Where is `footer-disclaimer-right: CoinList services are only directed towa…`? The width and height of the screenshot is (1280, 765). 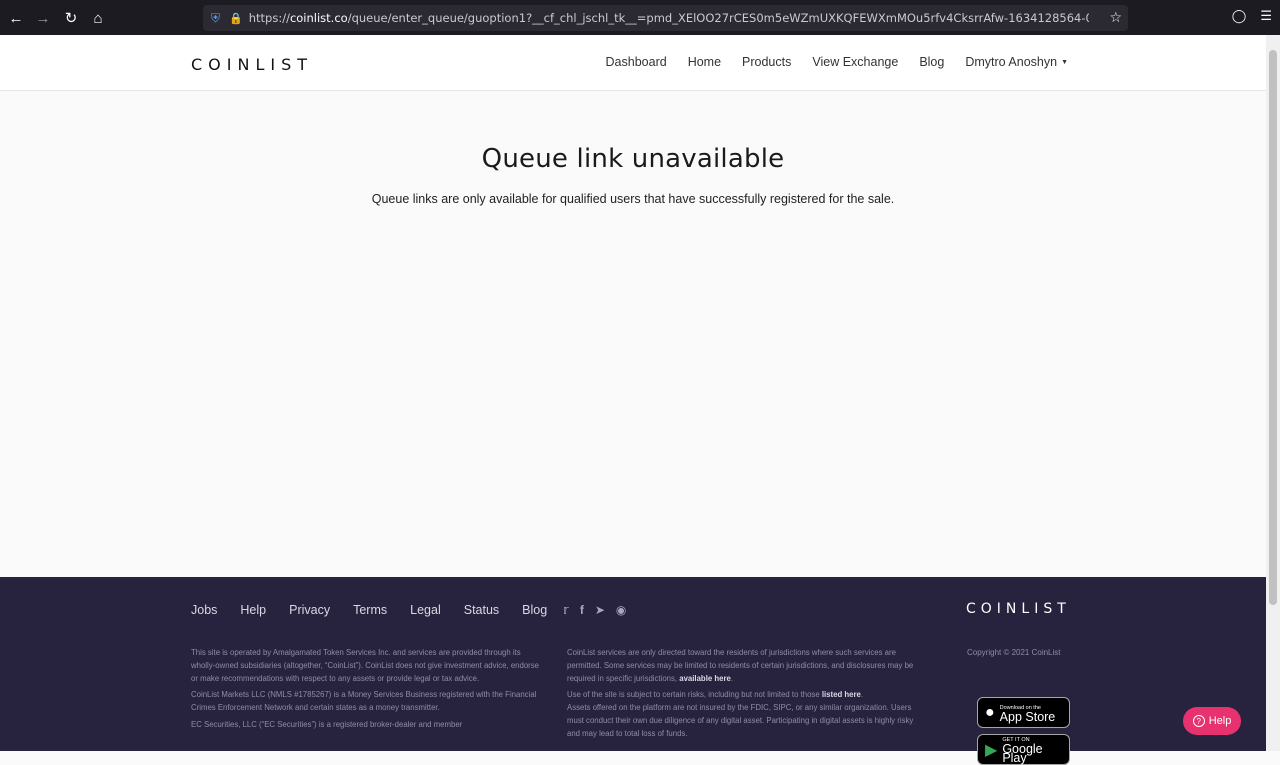 footer-disclaimer-right: CoinList services are only directed towa… is located at coordinates (743, 696).